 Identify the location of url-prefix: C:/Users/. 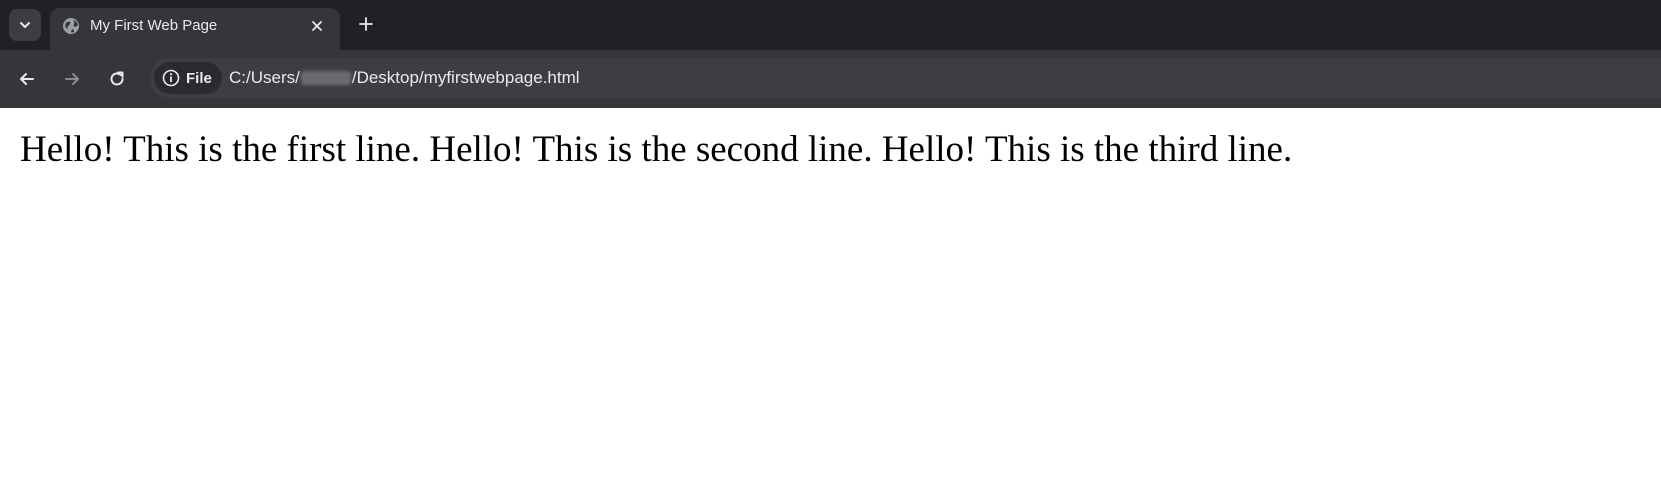
(264, 77).